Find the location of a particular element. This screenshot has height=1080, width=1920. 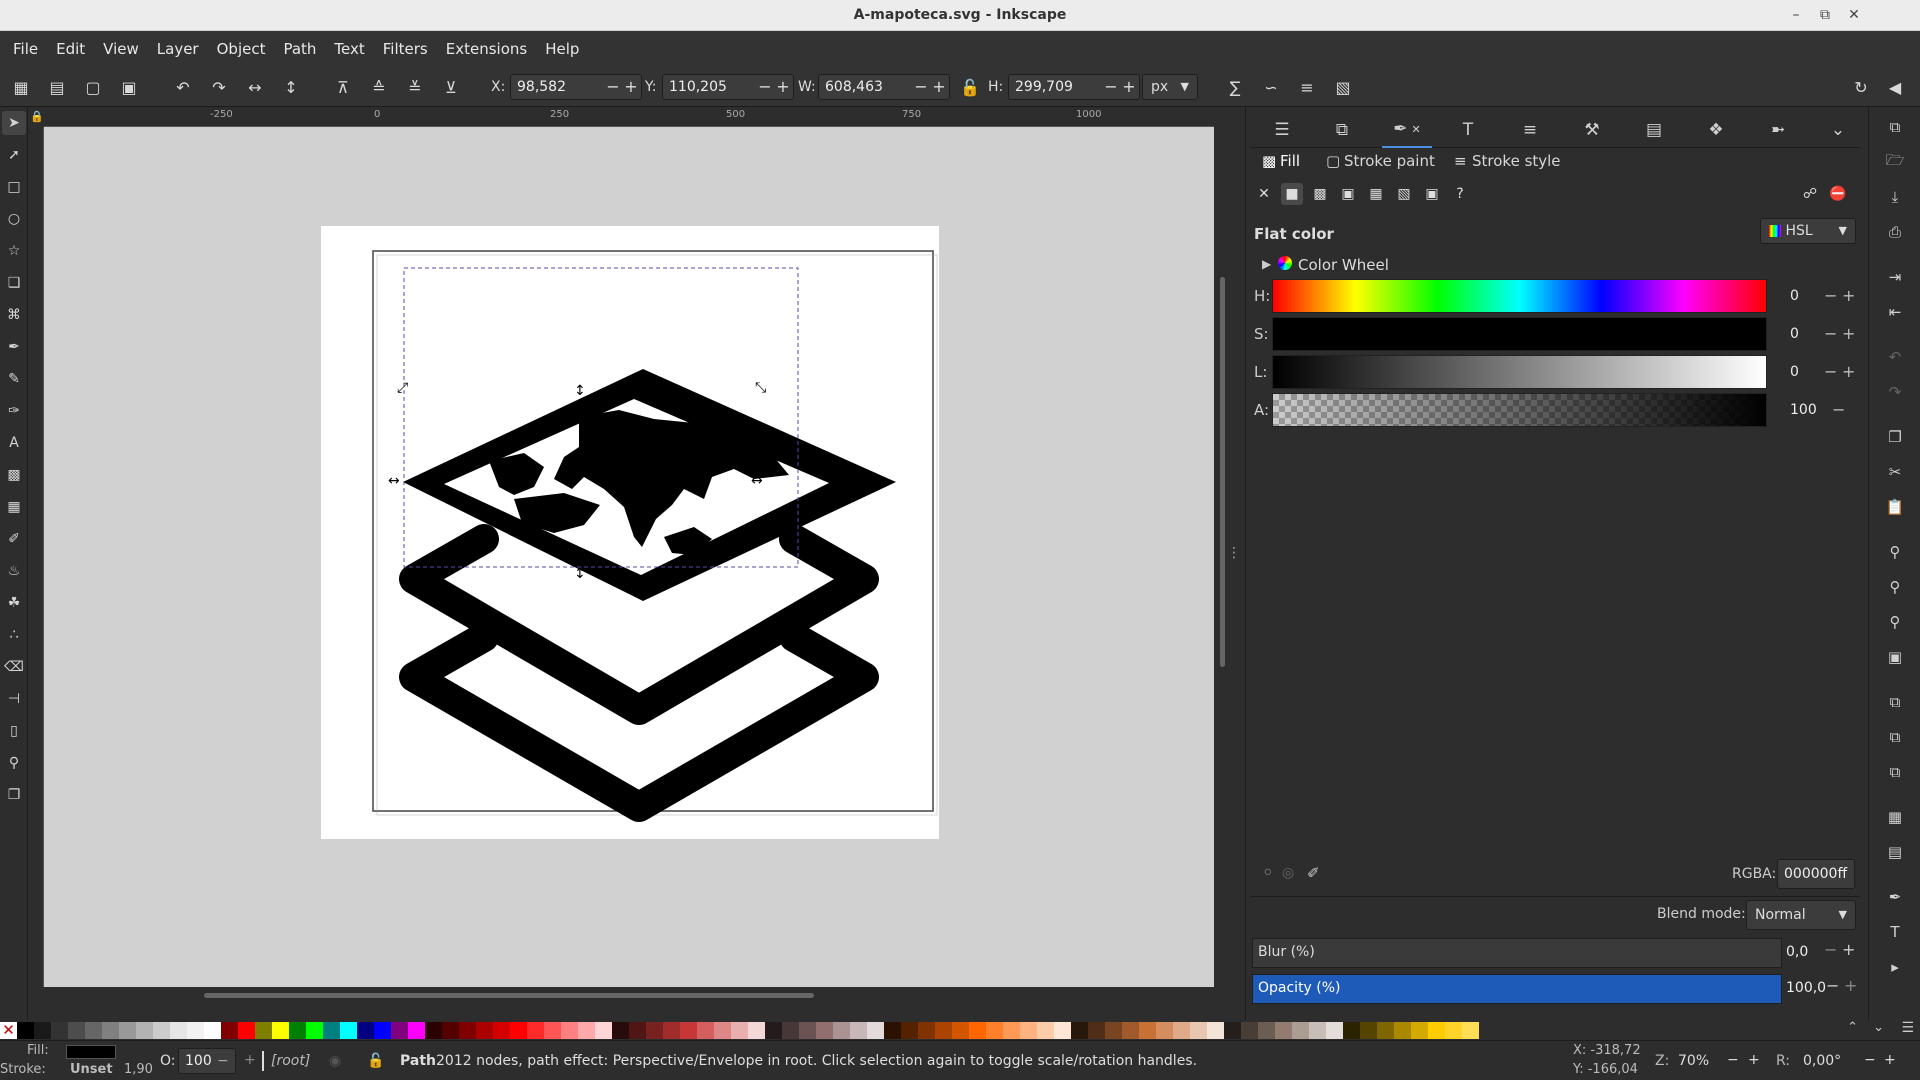

w-decrement: − is located at coordinates (921, 87).